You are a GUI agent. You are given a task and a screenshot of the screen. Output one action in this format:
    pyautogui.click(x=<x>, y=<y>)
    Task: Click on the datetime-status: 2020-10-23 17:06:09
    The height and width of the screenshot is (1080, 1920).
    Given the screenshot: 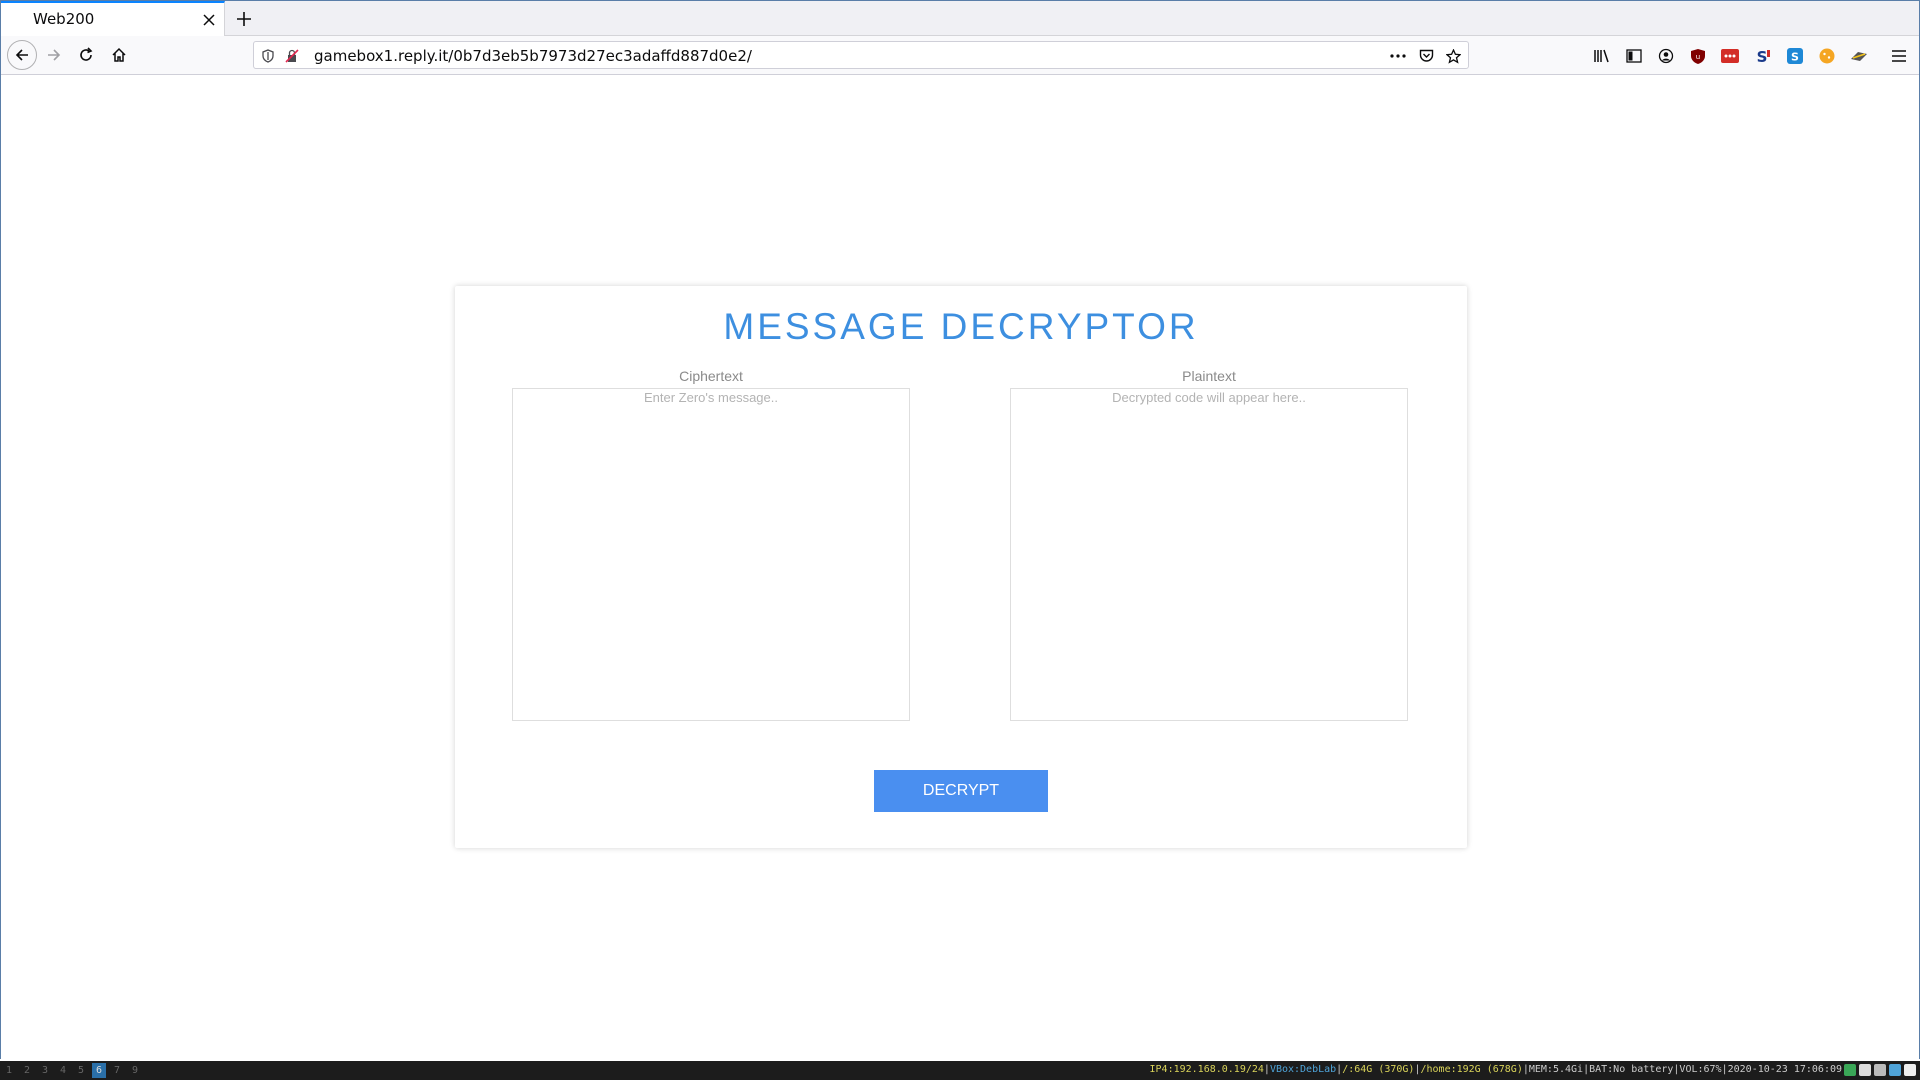 What is the action you would take?
    pyautogui.click(x=1784, y=1069)
    